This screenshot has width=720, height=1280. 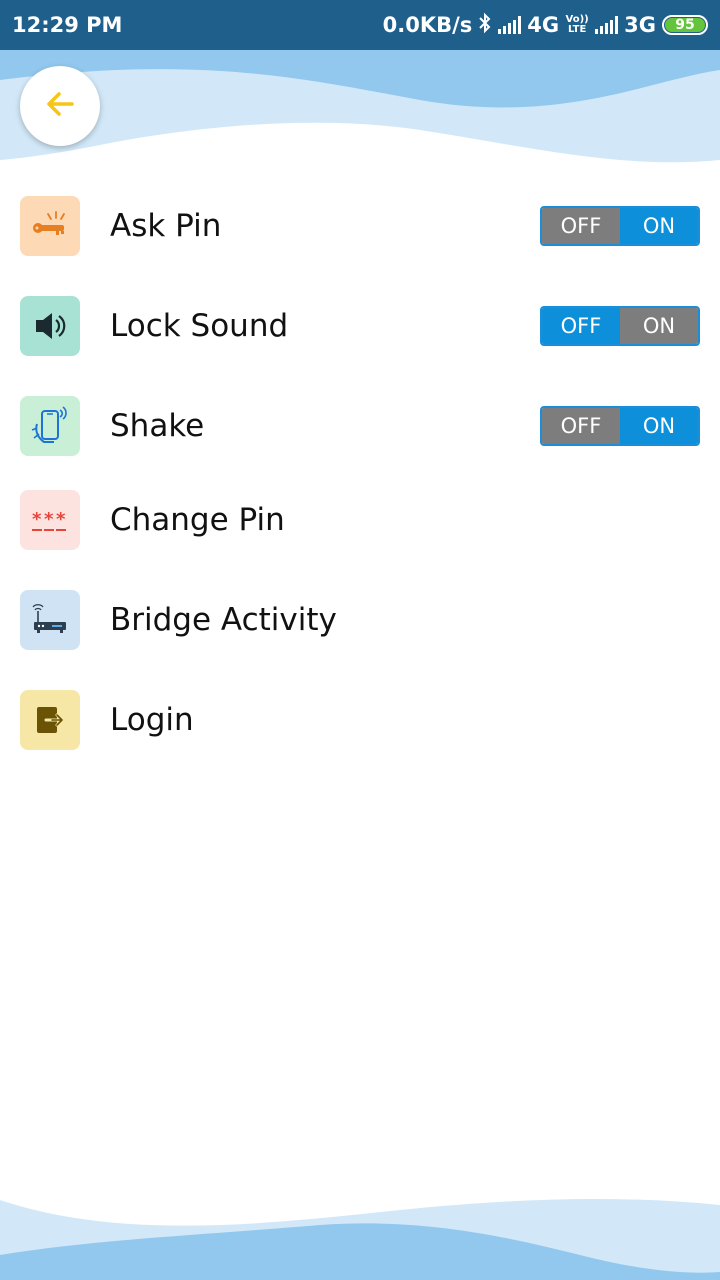 I want to click on volte-badge: Vo)) LTE, so click(x=577, y=24).